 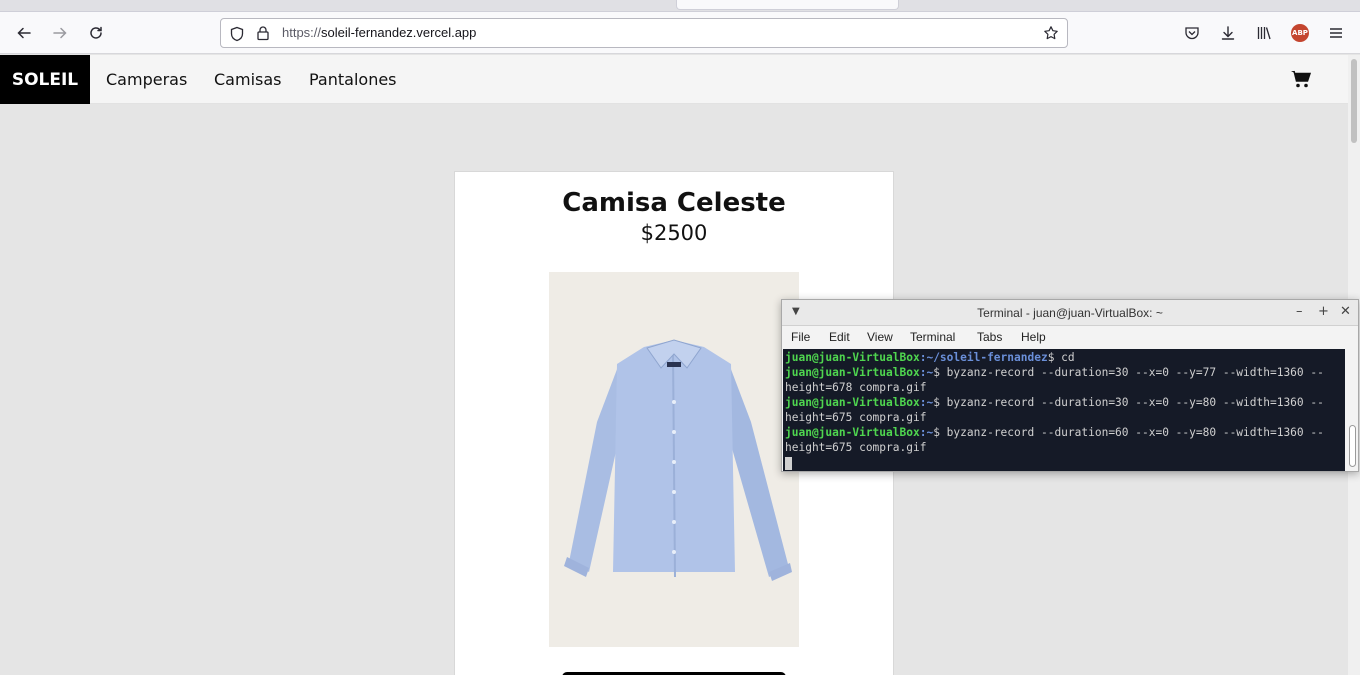 I want to click on terminal-cursor, so click(x=788, y=463).